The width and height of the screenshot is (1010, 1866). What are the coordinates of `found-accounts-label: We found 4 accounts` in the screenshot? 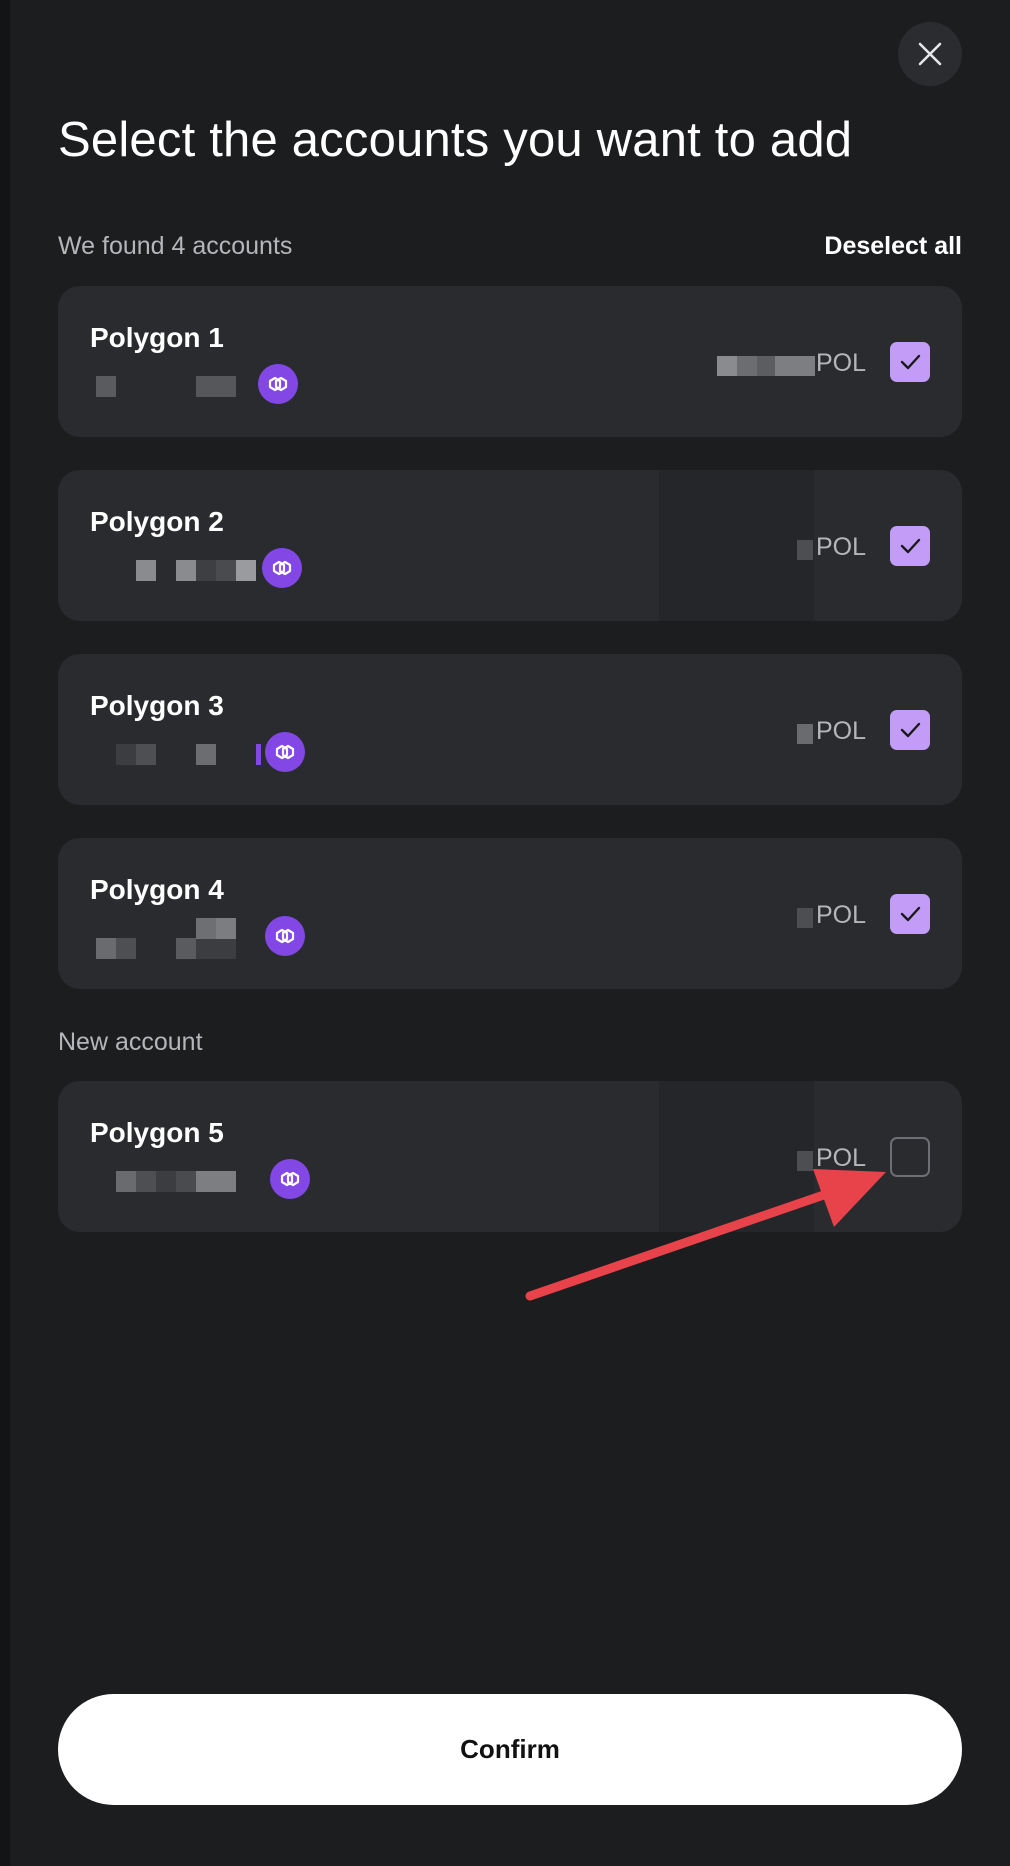 It's located at (175, 246).